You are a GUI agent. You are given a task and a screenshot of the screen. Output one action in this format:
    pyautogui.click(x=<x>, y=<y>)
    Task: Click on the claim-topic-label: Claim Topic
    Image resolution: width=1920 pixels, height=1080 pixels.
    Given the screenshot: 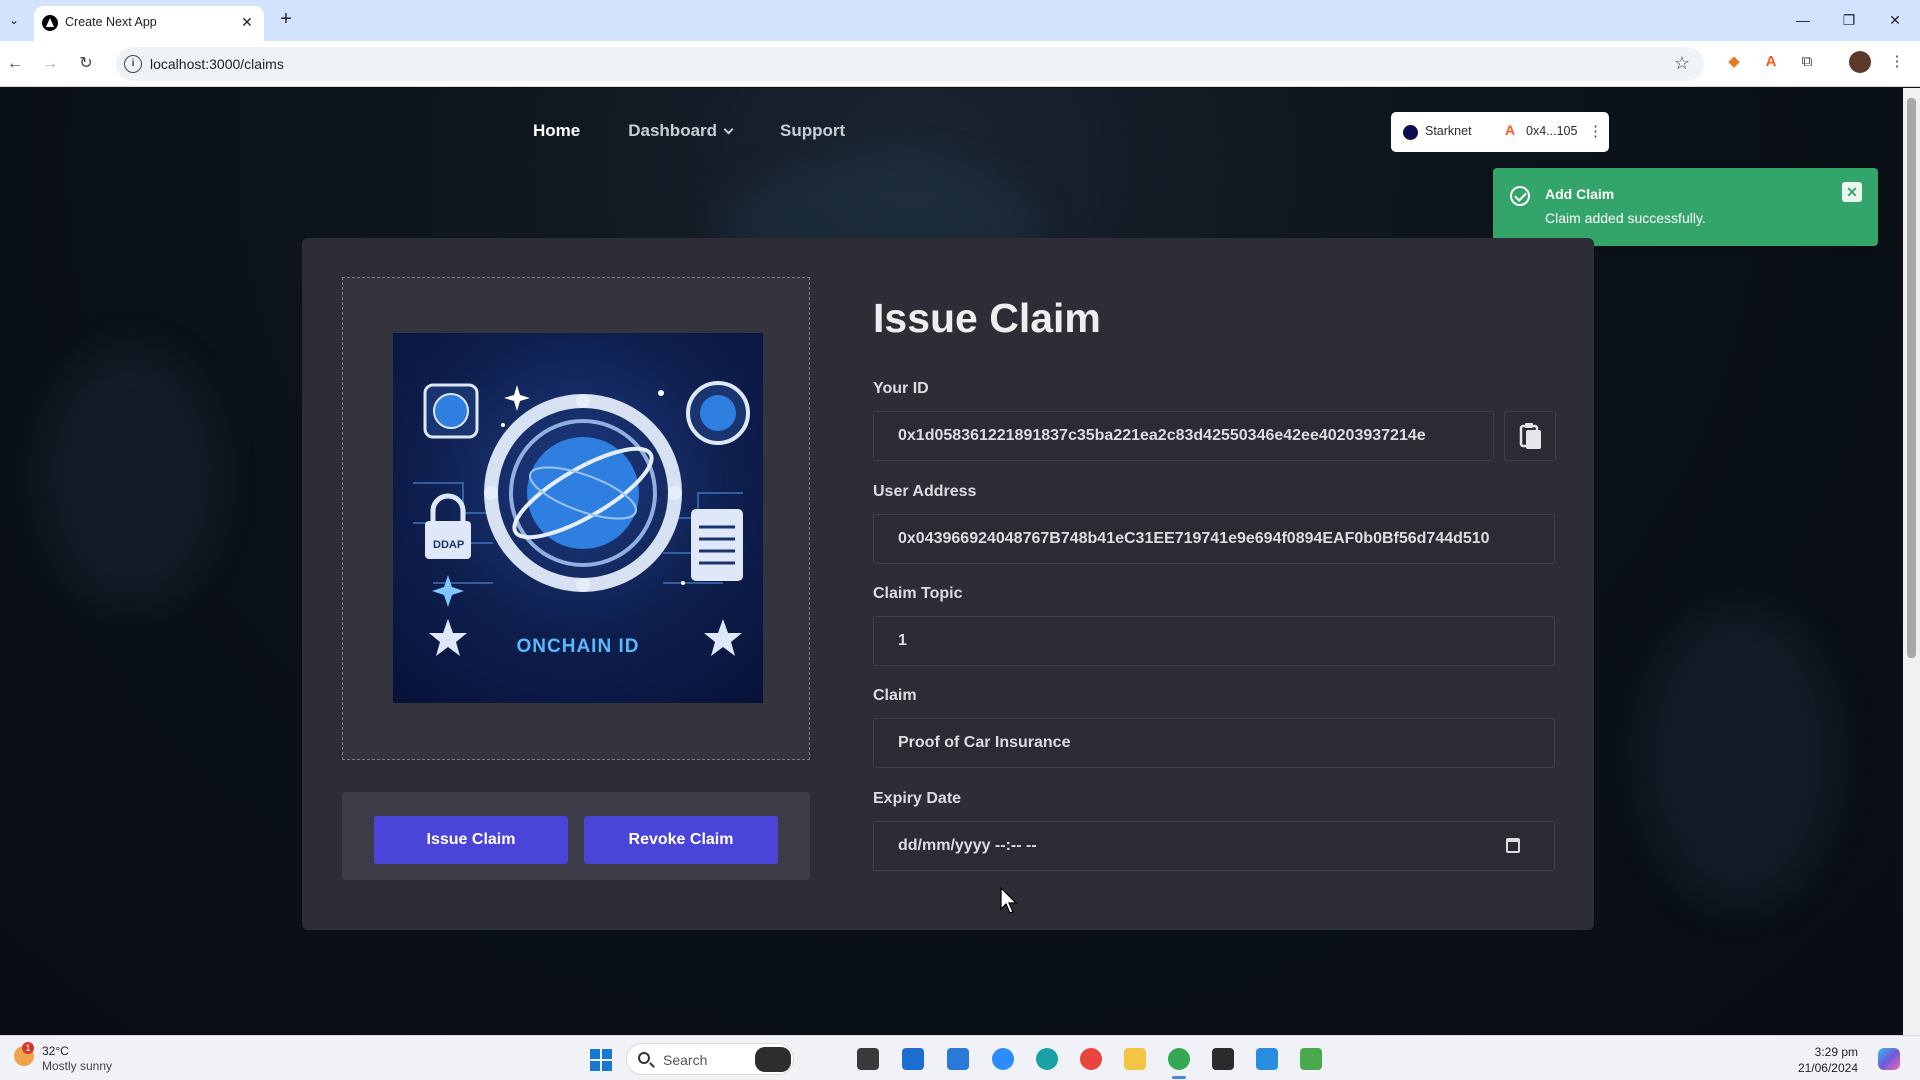 What is the action you would take?
    pyautogui.click(x=918, y=593)
    